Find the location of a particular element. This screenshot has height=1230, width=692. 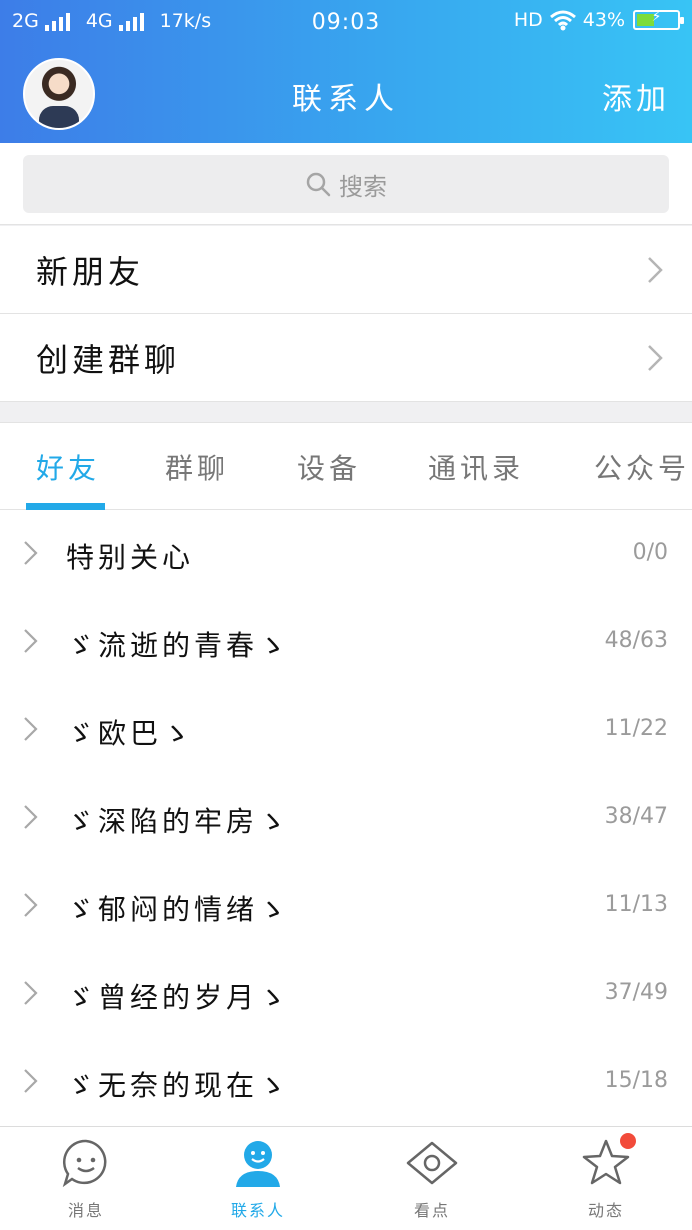

nav-contacts: 联系人 is located at coordinates (258, 1178).